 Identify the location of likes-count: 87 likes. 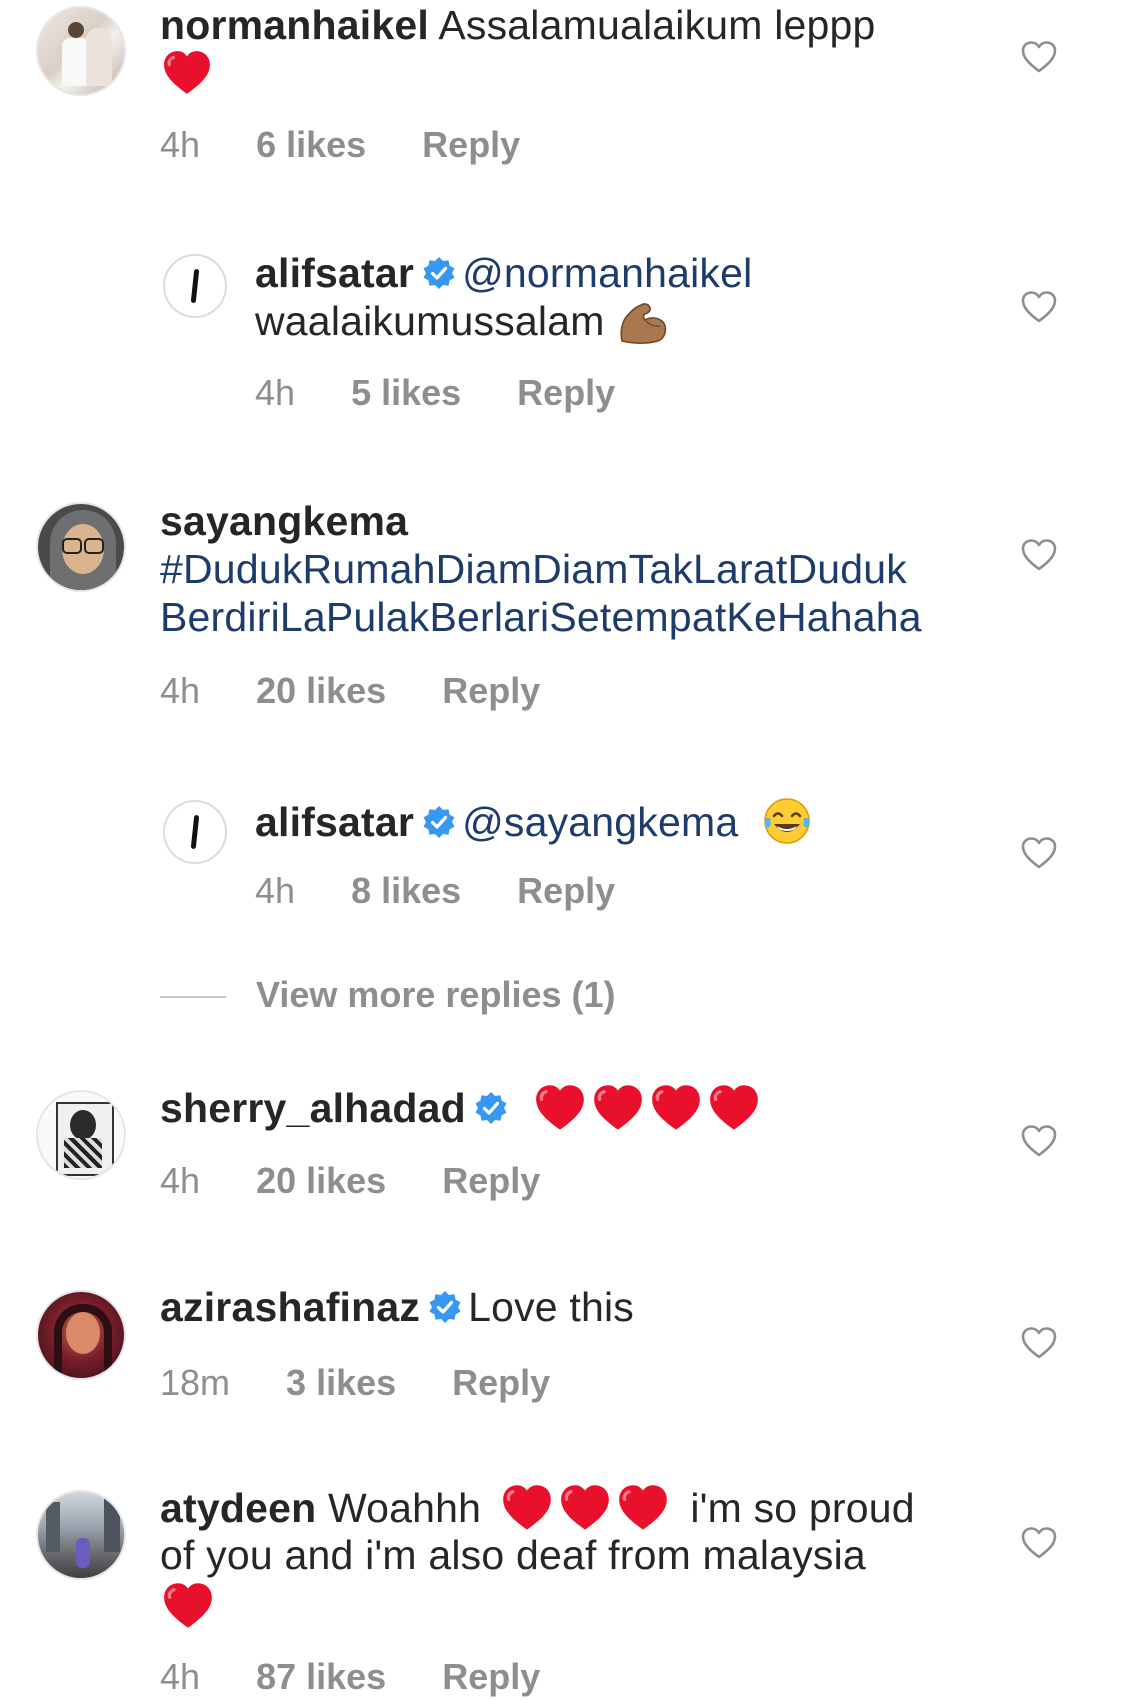
(321, 1676).